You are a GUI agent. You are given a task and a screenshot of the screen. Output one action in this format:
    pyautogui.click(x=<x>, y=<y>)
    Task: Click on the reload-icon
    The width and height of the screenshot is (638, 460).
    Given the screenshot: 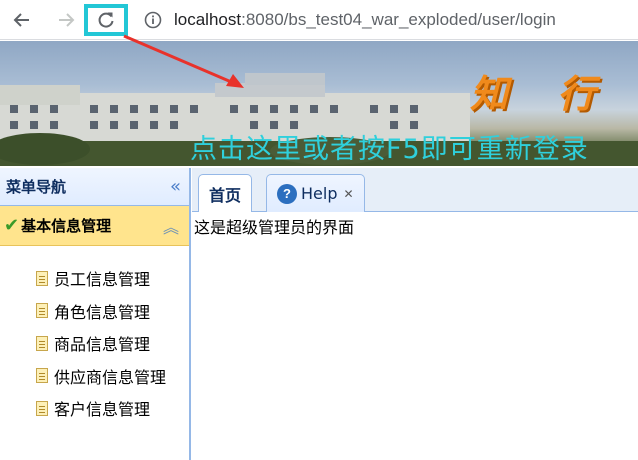 What is the action you would take?
    pyautogui.click(x=106, y=20)
    